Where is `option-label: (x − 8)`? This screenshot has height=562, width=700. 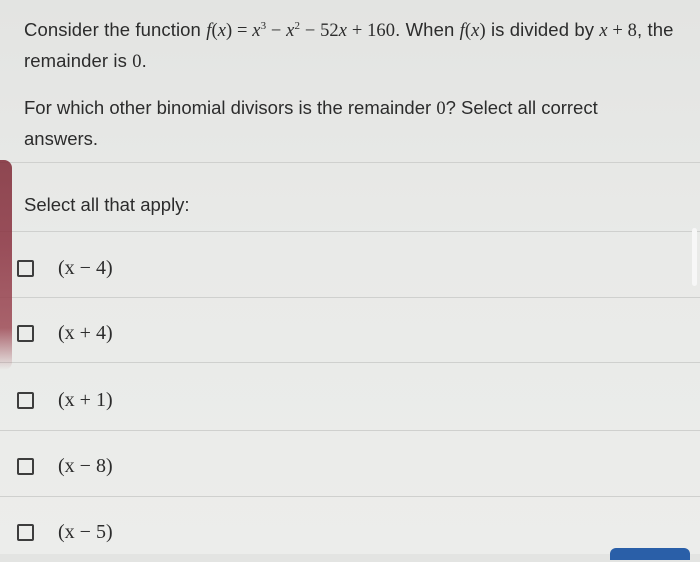
option-label: (x − 8) is located at coordinates (85, 465).